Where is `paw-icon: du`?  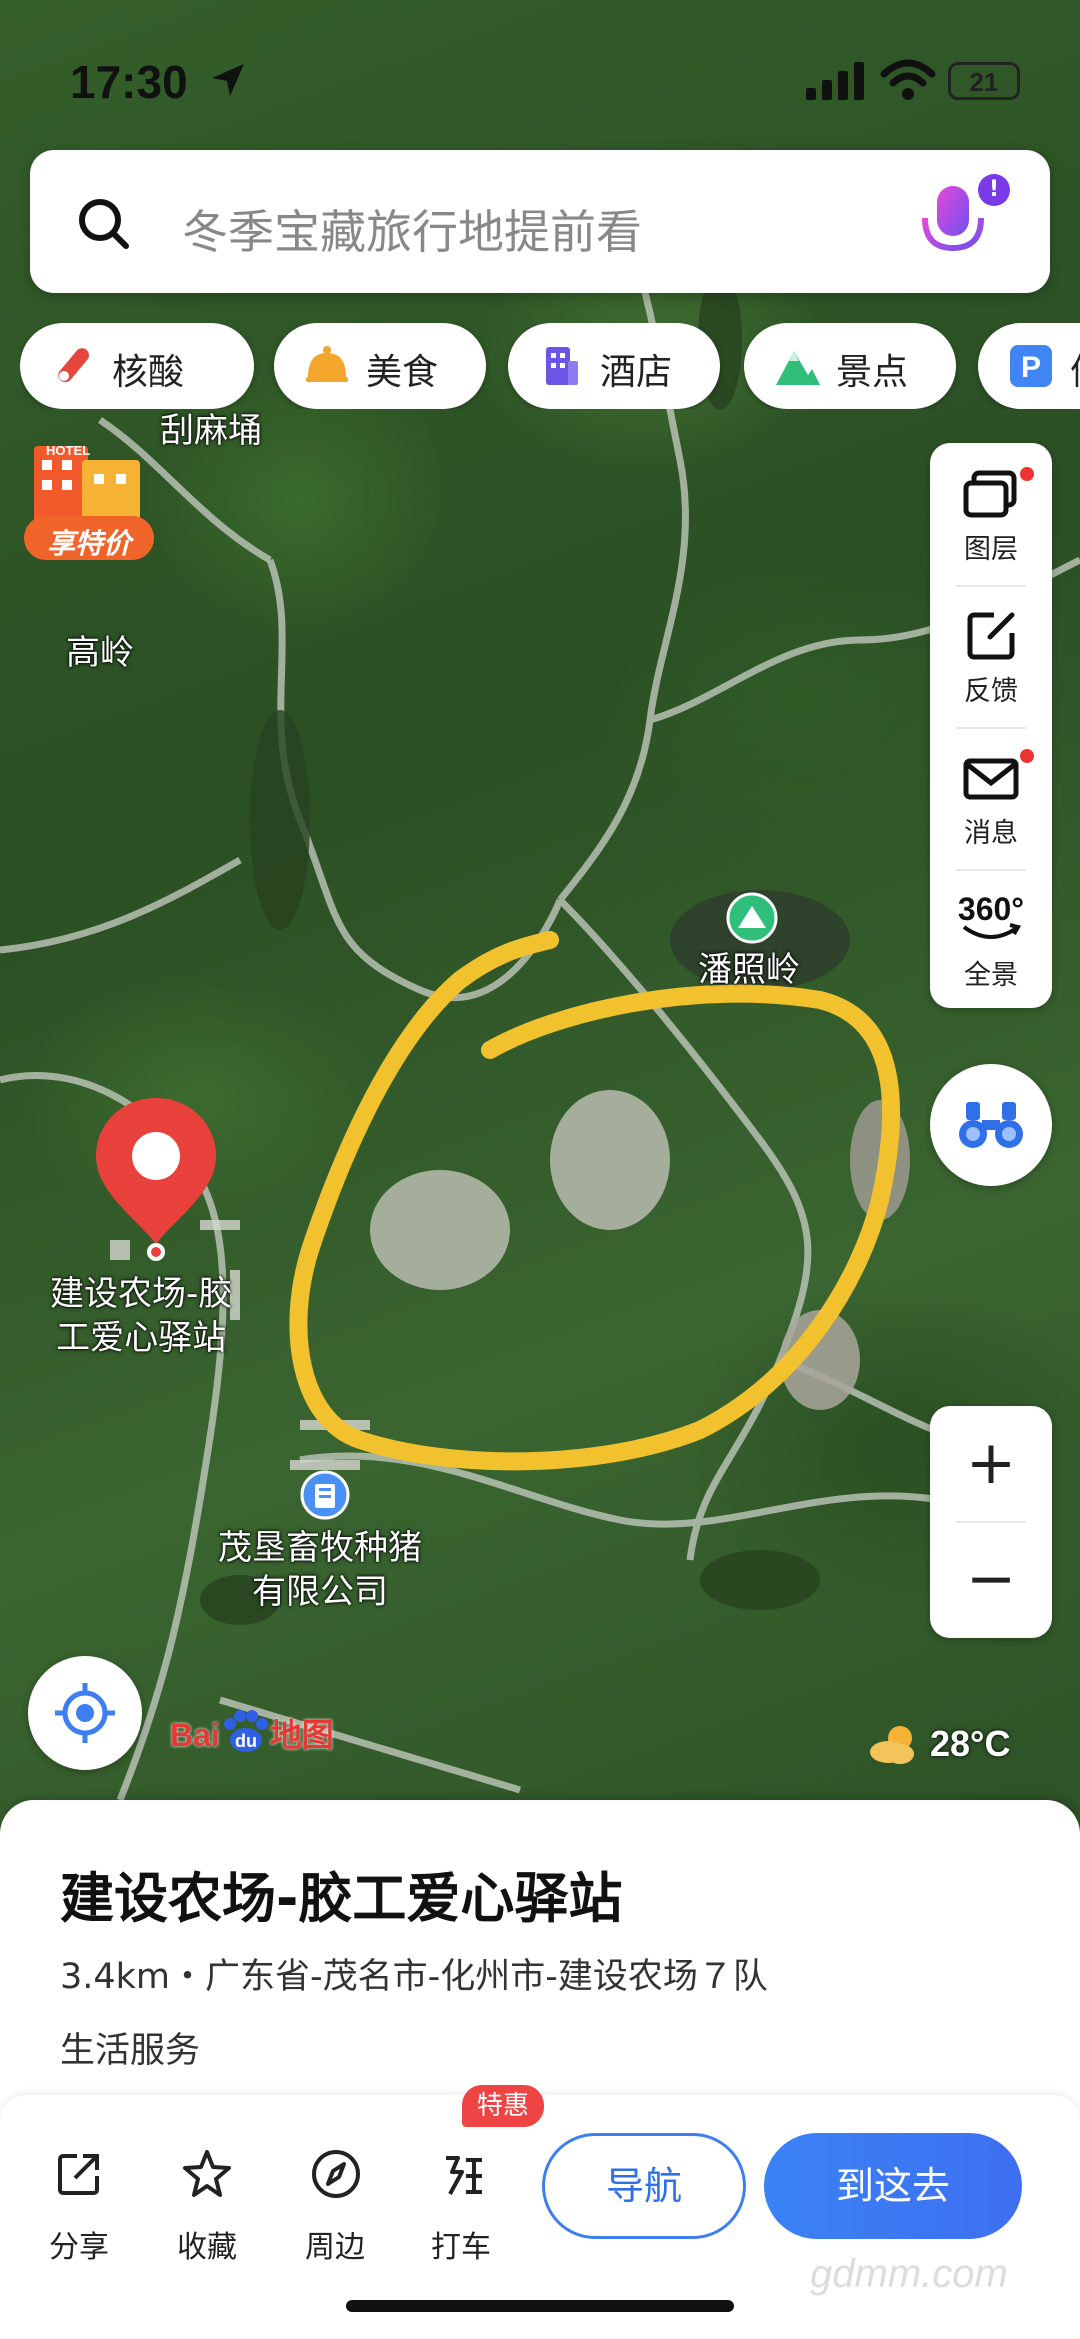 paw-icon: du is located at coordinates (245, 1731).